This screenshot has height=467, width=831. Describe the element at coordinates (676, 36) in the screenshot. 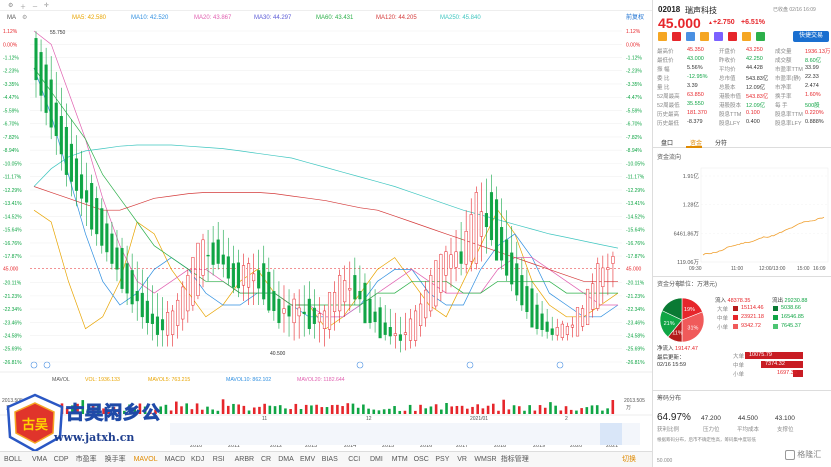

I see `alert-icon` at that location.